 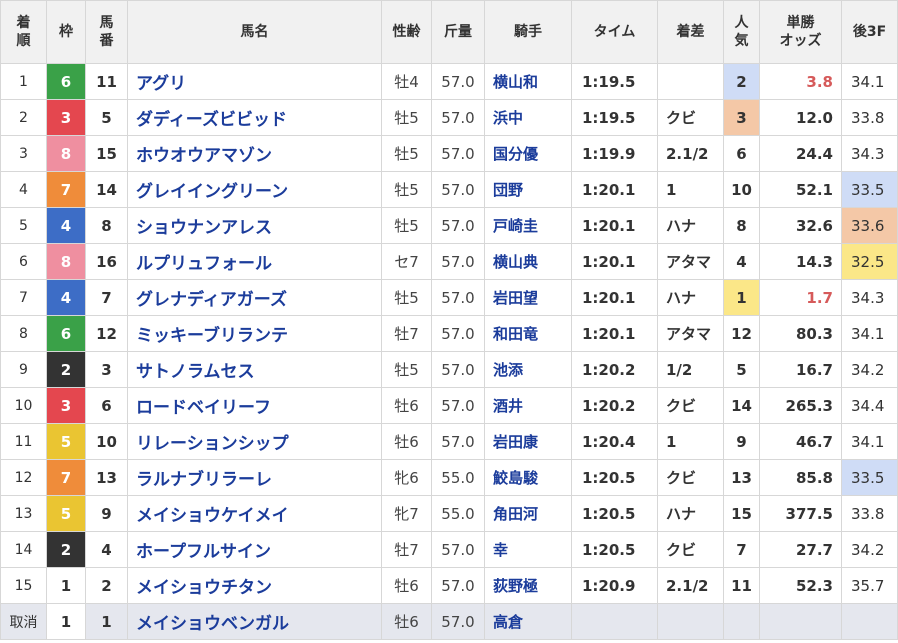 I want to click on horse-name-link: ショウナンアレス, so click(x=254, y=225).